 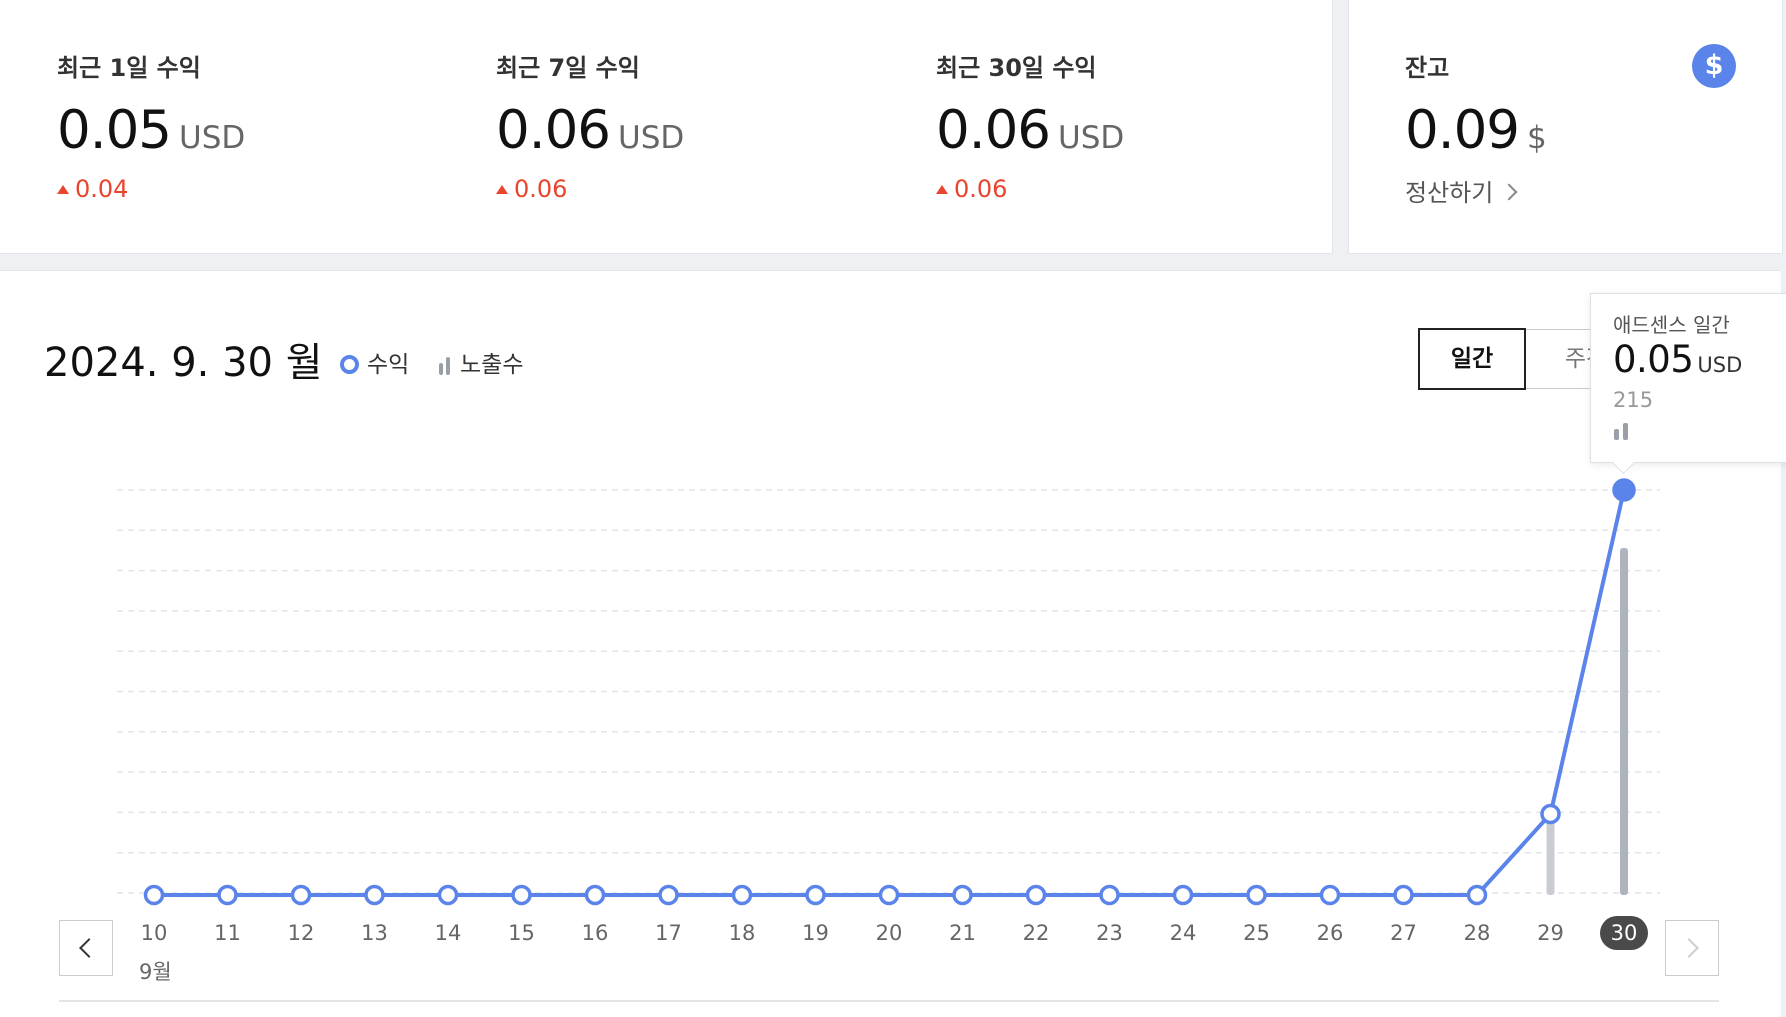 What do you see at coordinates (1622, 431) in the screenshot?
I see `bar-chart-icon` at bounding box center [1622, 431].